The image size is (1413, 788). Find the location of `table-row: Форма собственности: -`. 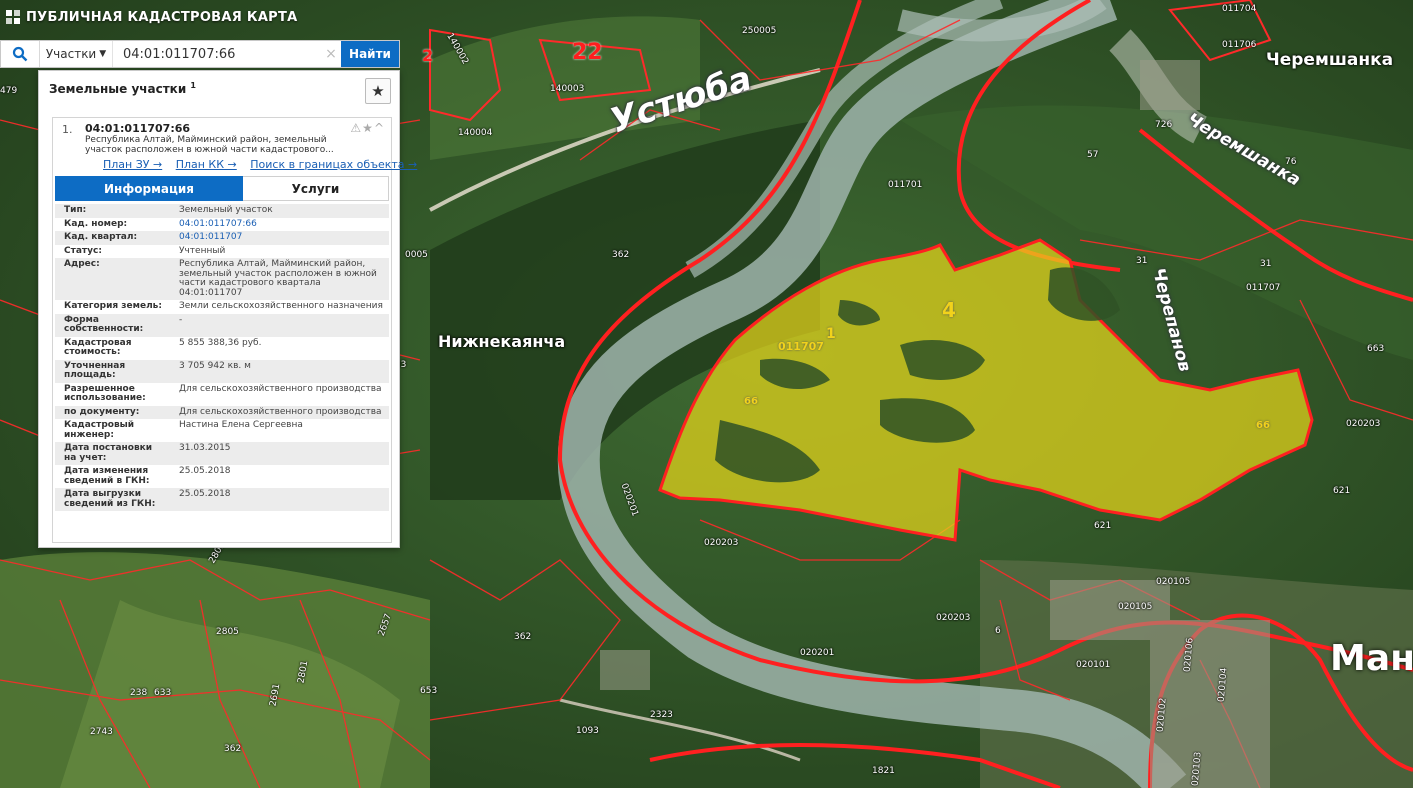

table-row: Форма собственности: - is located at coordinates (222, 325).